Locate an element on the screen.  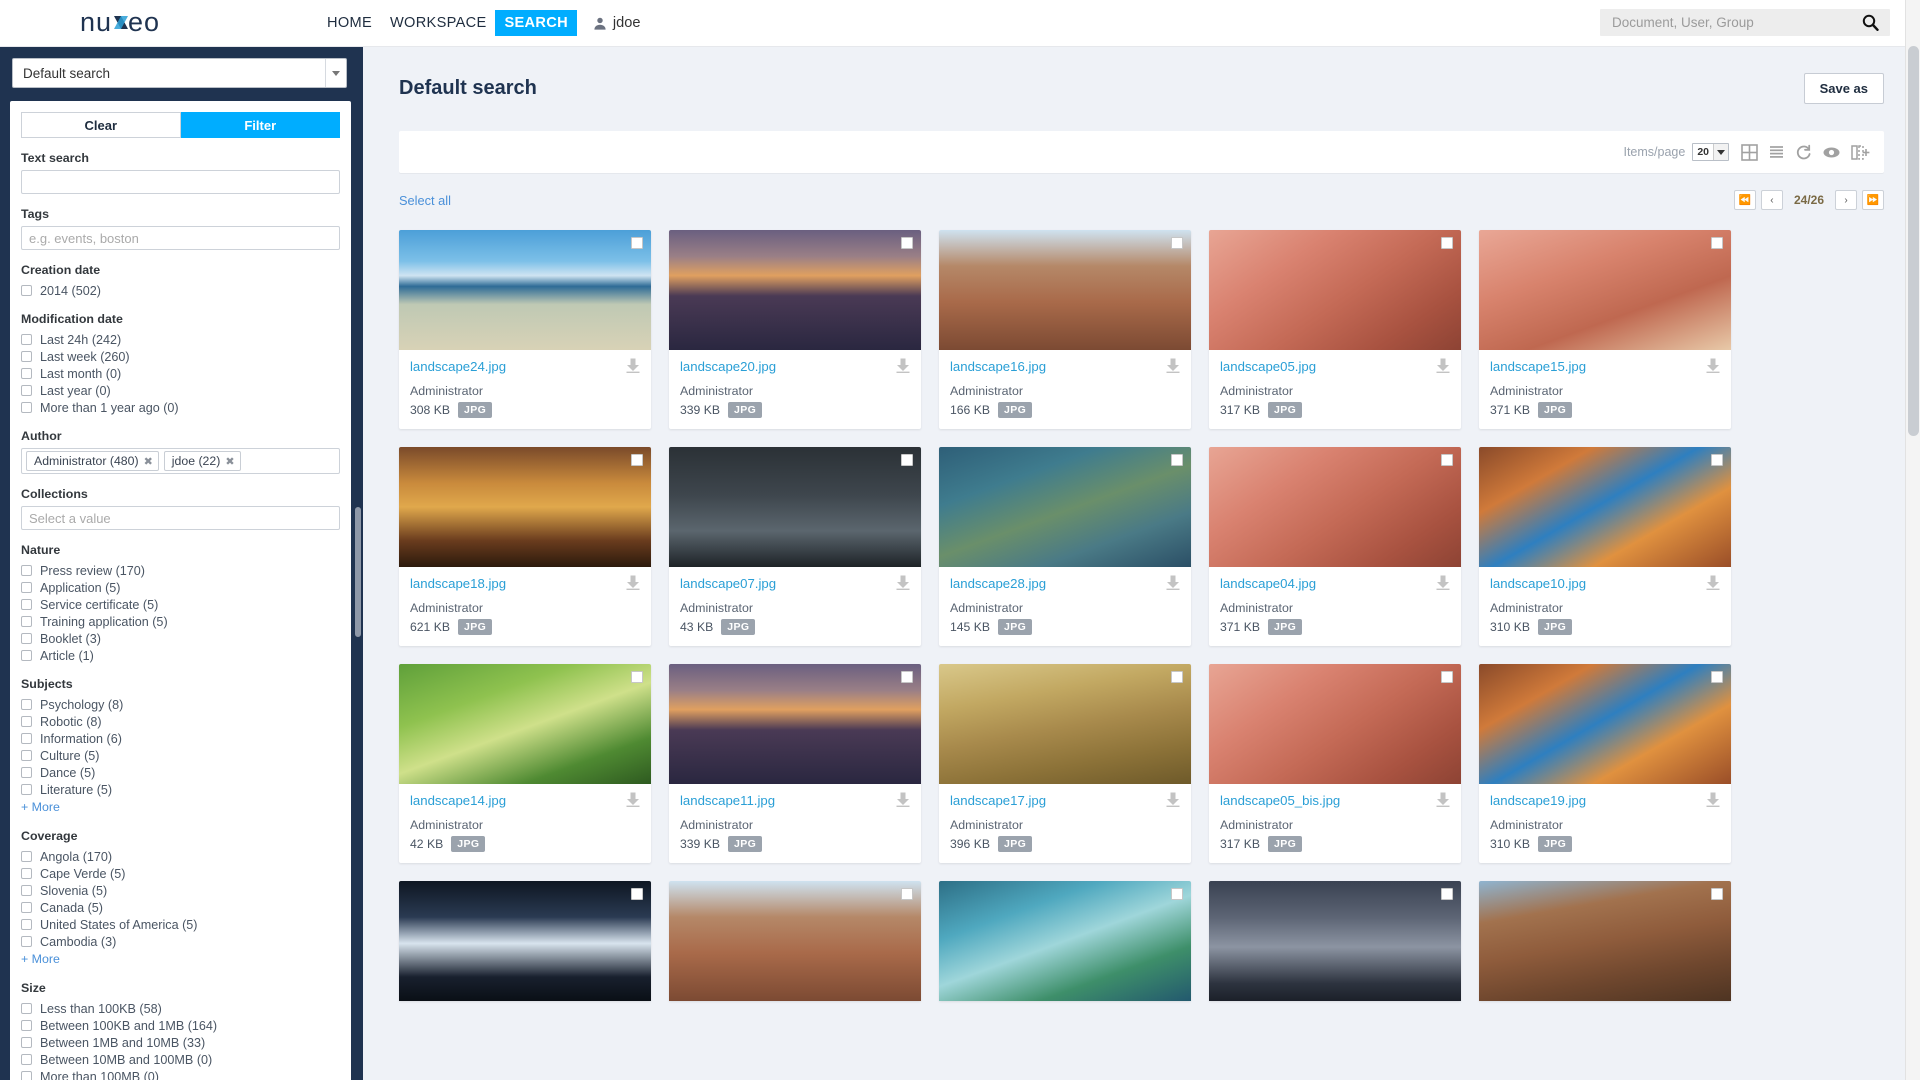
result-card: landscape19.jpg Administrator 310 KB JPG is located at coordinates (1605, 763).